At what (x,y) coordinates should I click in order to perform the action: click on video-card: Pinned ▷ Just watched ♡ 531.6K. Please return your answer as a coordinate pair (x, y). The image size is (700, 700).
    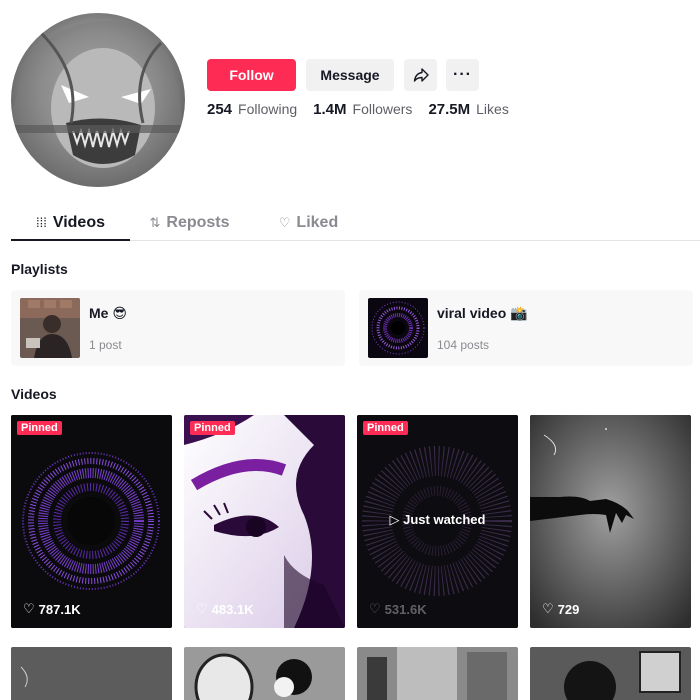
    Looking at the image, I should click on (437, 521).